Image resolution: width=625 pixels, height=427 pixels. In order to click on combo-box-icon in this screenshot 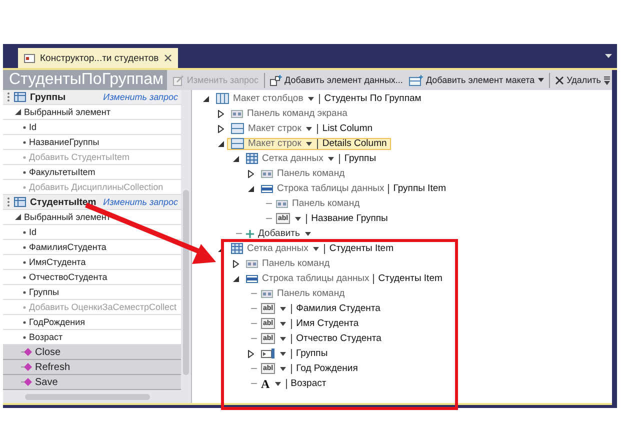, I will do `click(268, 353)`.